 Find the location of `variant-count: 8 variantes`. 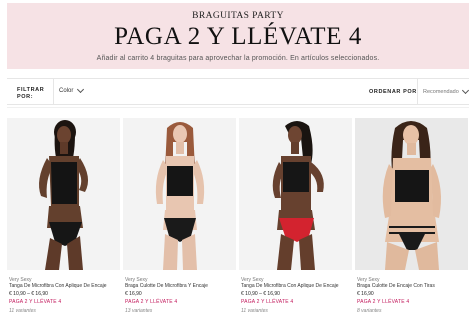

variant-count: 8 variantes is located at coordinates (369, 311).